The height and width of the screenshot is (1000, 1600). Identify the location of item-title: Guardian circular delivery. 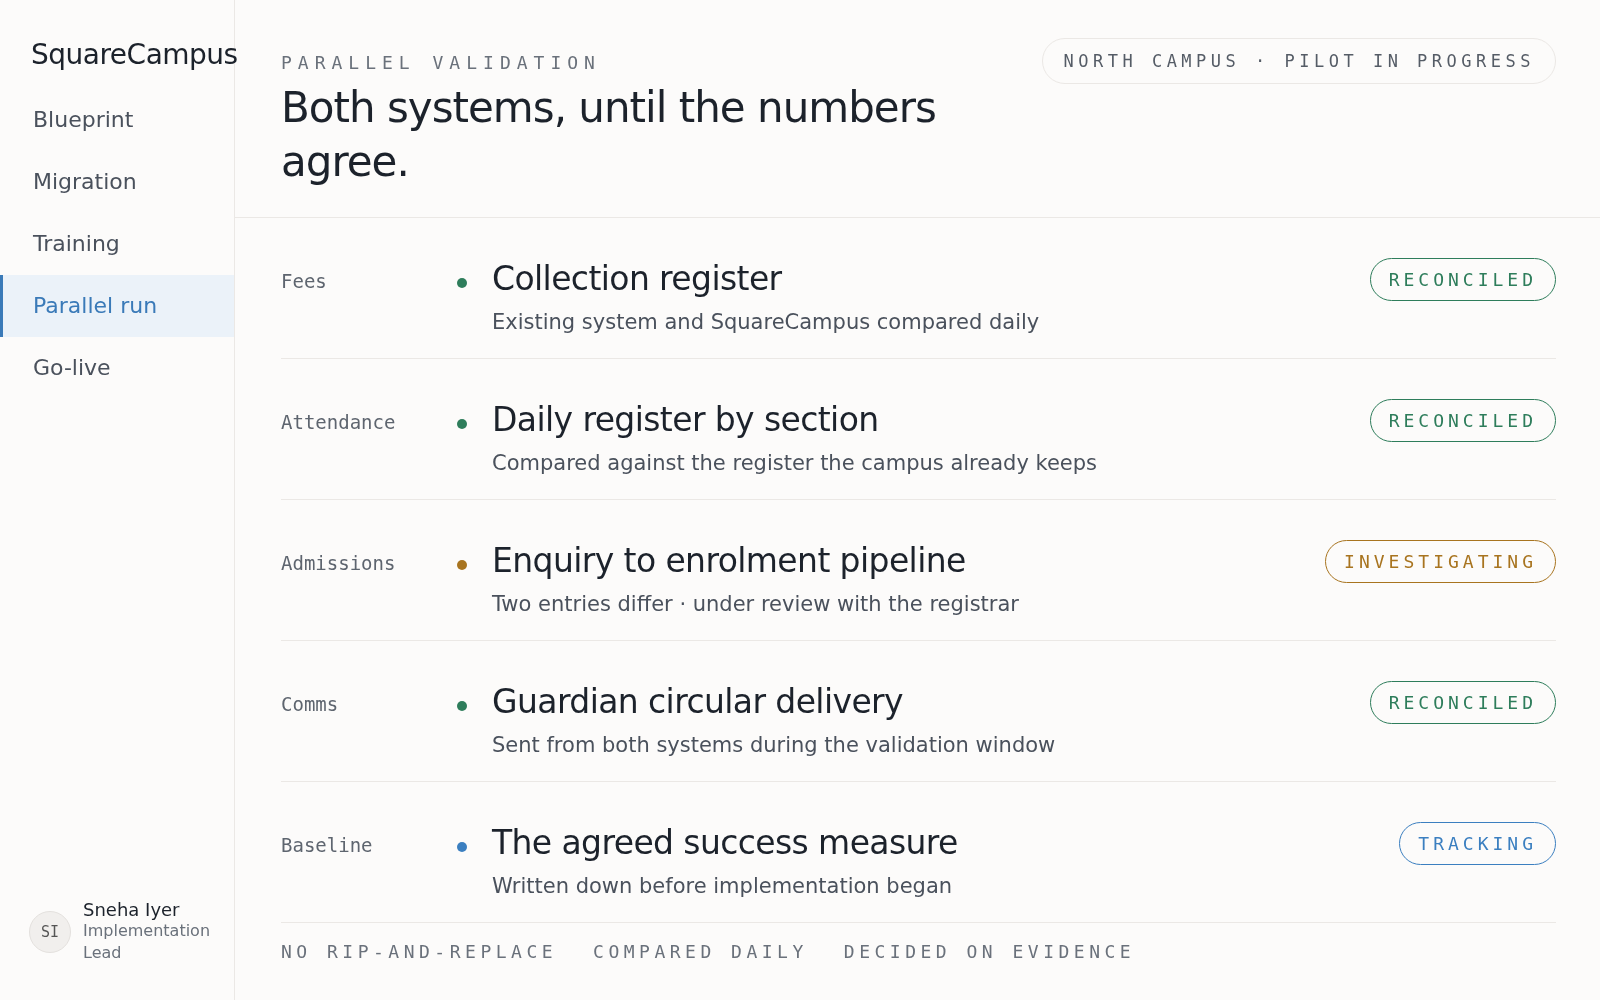
(698, 702).